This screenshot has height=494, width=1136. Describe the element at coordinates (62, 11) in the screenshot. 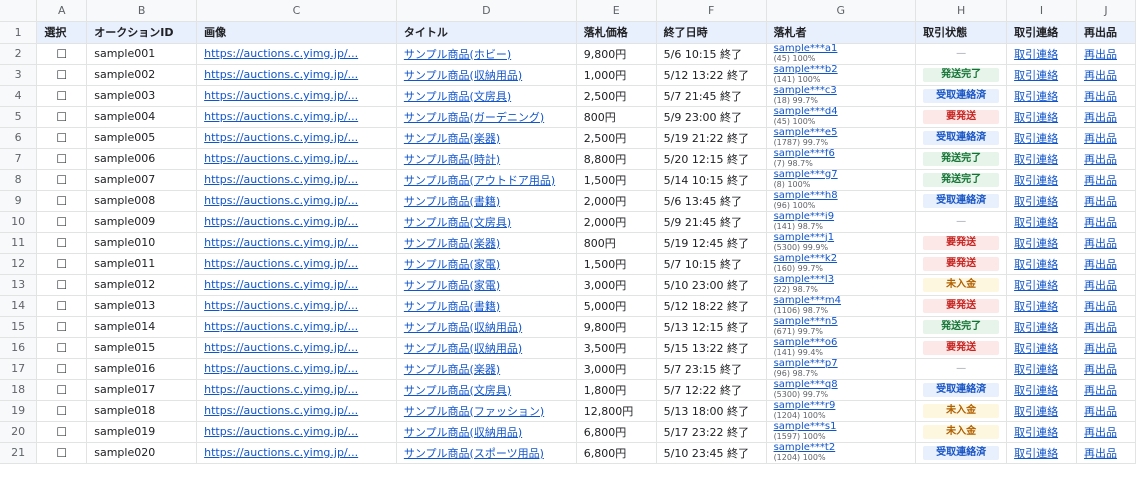

I see `column-header-a: A` at that location.